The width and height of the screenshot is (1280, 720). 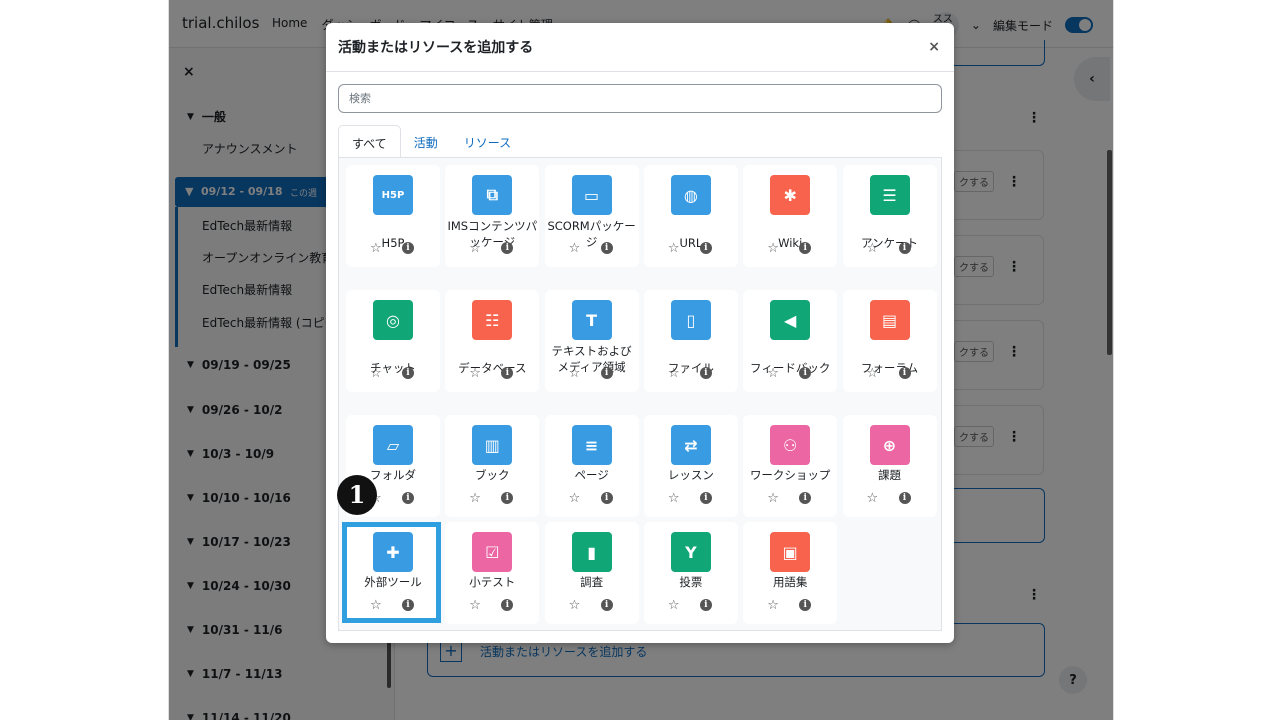 What do you see at coordinates (591, 195) in the screenshot?
I see `scorm-package-icon: ▭` at bounding box center [591, 195].